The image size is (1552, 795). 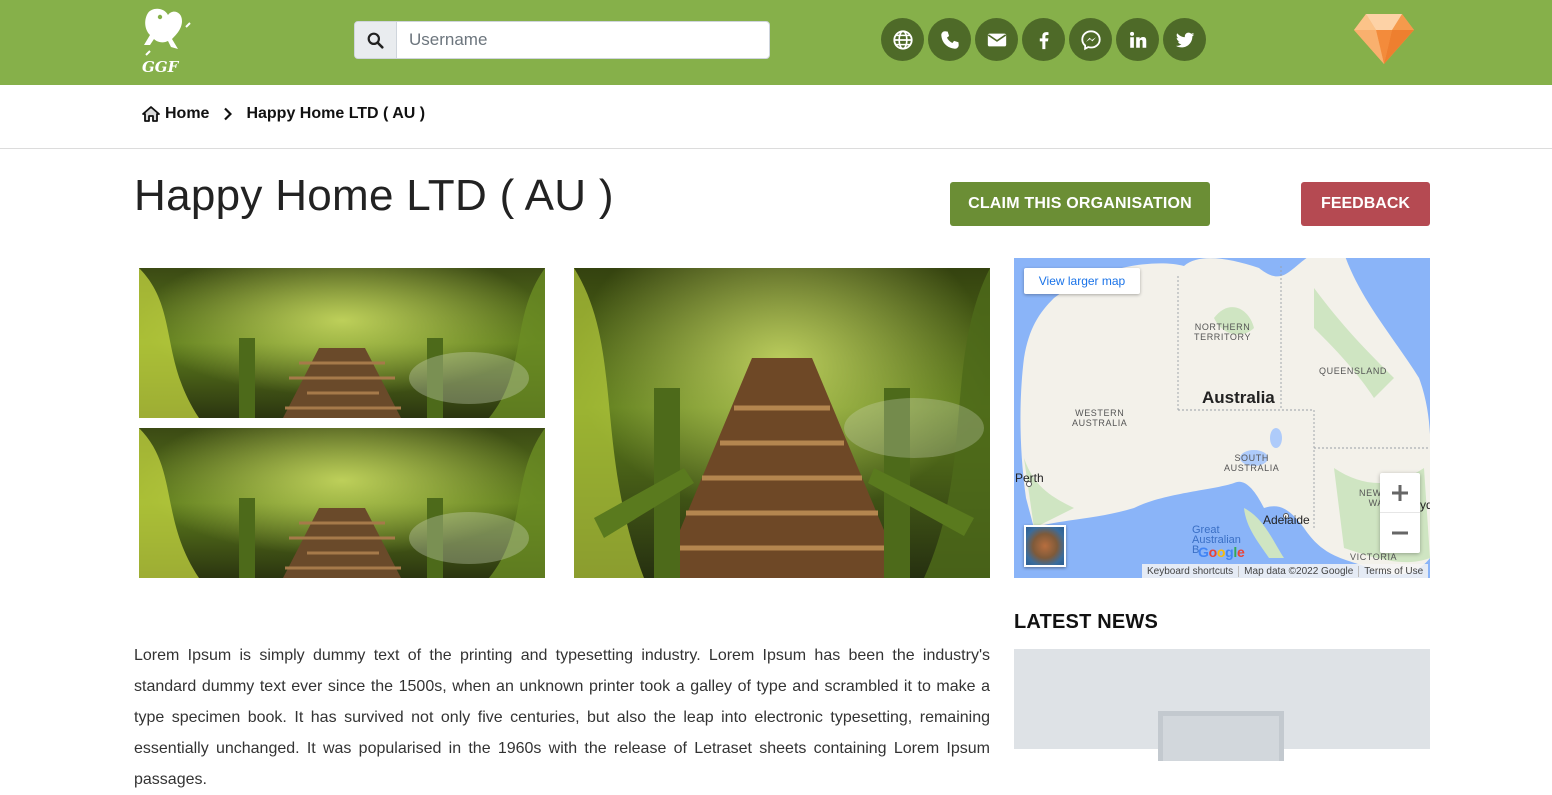 I want to click on gallery-image-main, so click(x=782, y=423).